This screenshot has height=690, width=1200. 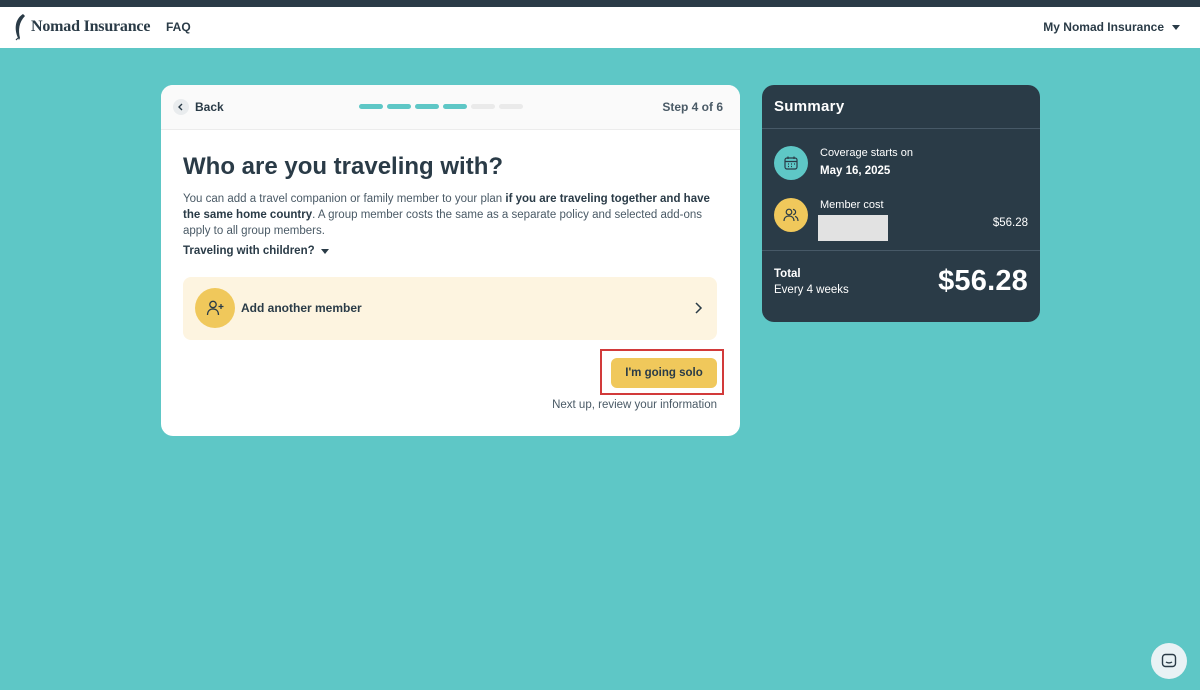 What do you see at coordinates (852, 205) in the screenshot?
I see `member-cost-label: Member cost` at bounding box center [852, 205].